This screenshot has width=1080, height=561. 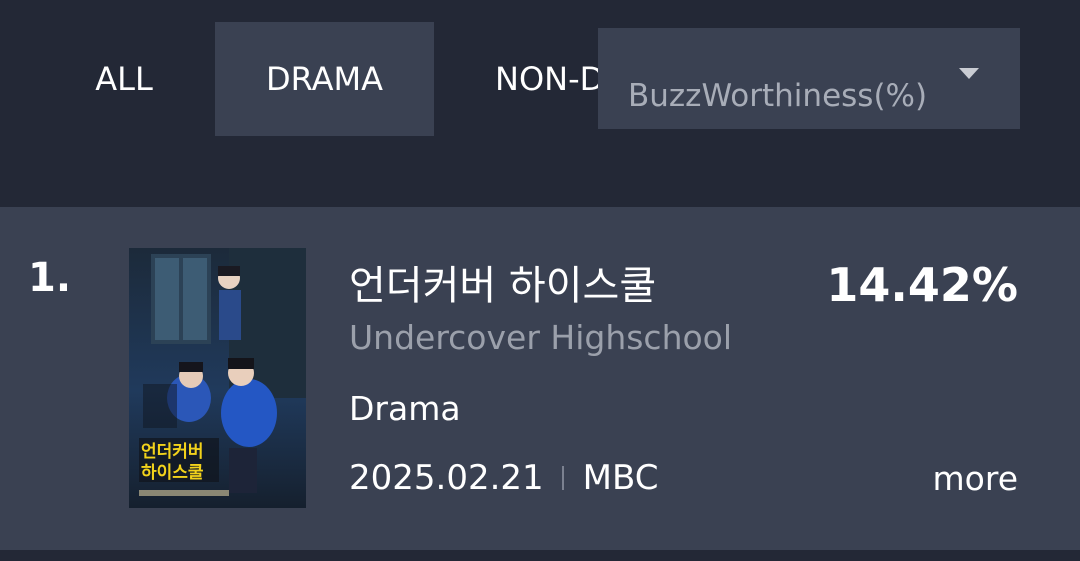 What do you see at coordinates (405, 408) in the screenshot?
I see `genre-label: Drama` at bounding box center [405, 408].